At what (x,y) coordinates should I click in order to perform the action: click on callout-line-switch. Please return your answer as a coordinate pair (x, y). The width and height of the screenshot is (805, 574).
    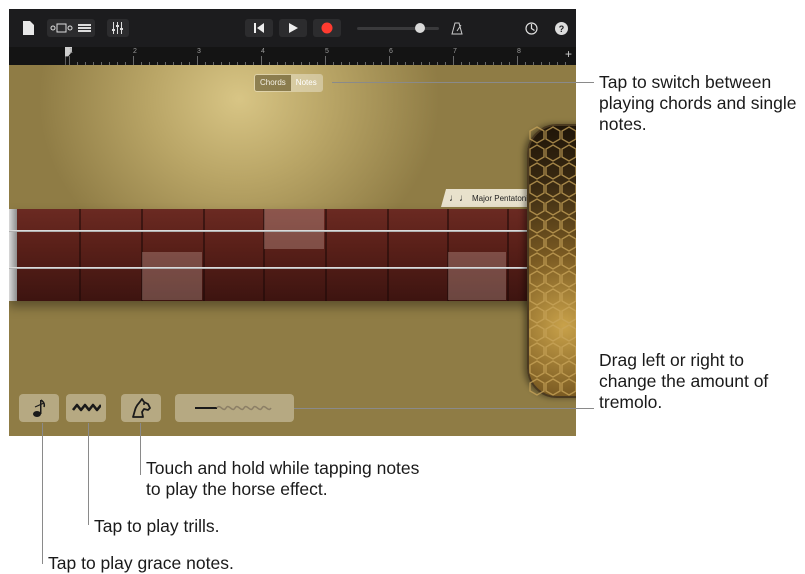
    Looking at the image, I should click on (463, 82).